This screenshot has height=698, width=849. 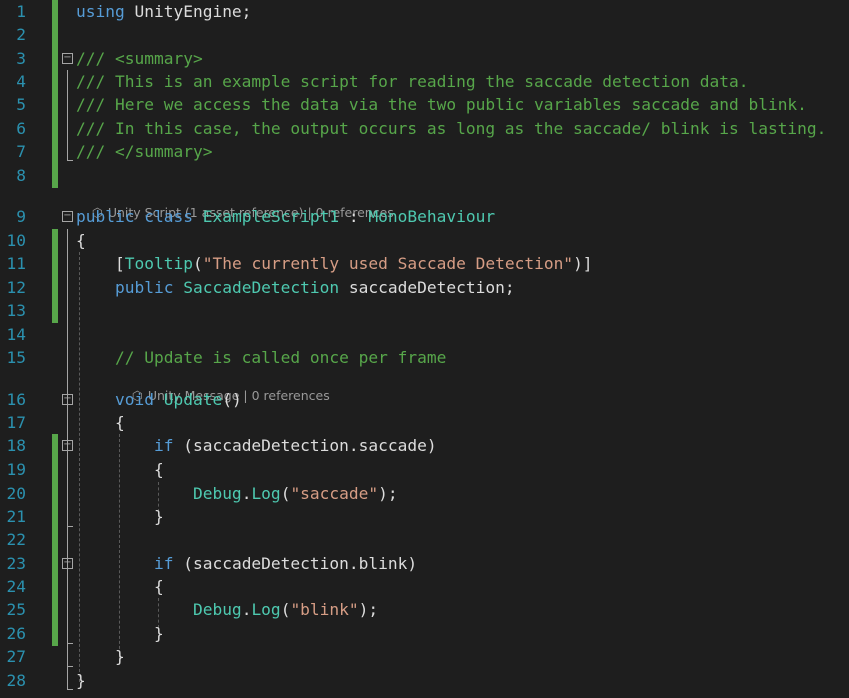 What do you see at coordinates (424, 494) in the screenshot?
I see `code-line: 20 Debug.Log("saccade");` at bounding box center [424, 494].